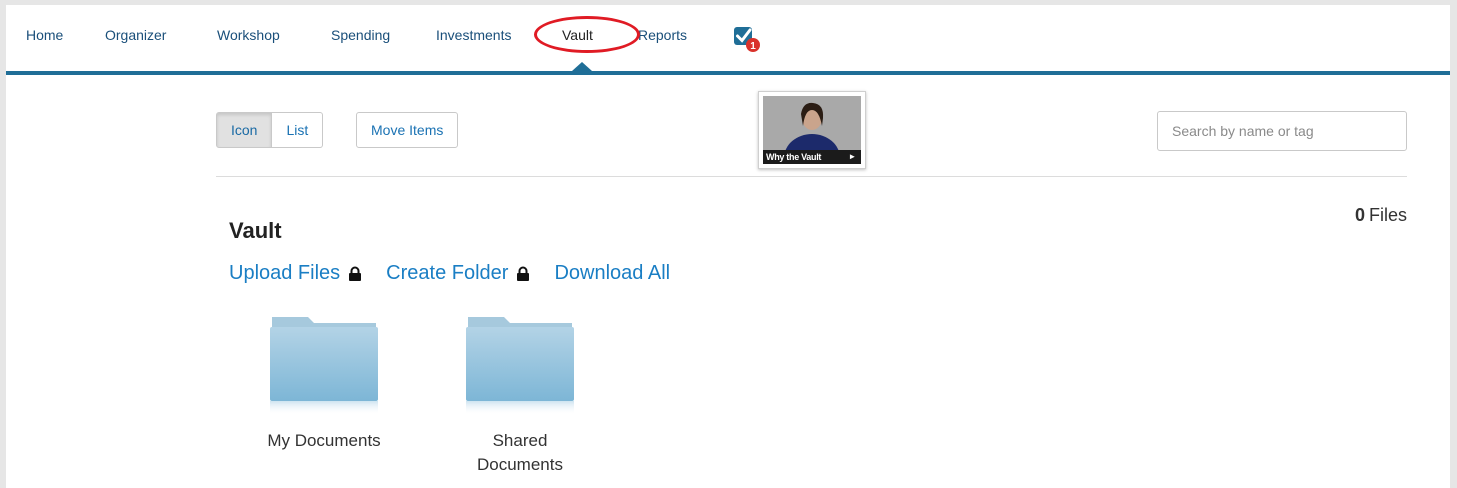 This screenshot has height=488, width=1457. I want to click on move-items-button: Move Items, so click(407, 130).